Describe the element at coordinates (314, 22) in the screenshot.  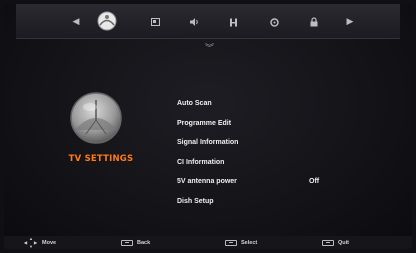
I see `lock-icon` at that location.